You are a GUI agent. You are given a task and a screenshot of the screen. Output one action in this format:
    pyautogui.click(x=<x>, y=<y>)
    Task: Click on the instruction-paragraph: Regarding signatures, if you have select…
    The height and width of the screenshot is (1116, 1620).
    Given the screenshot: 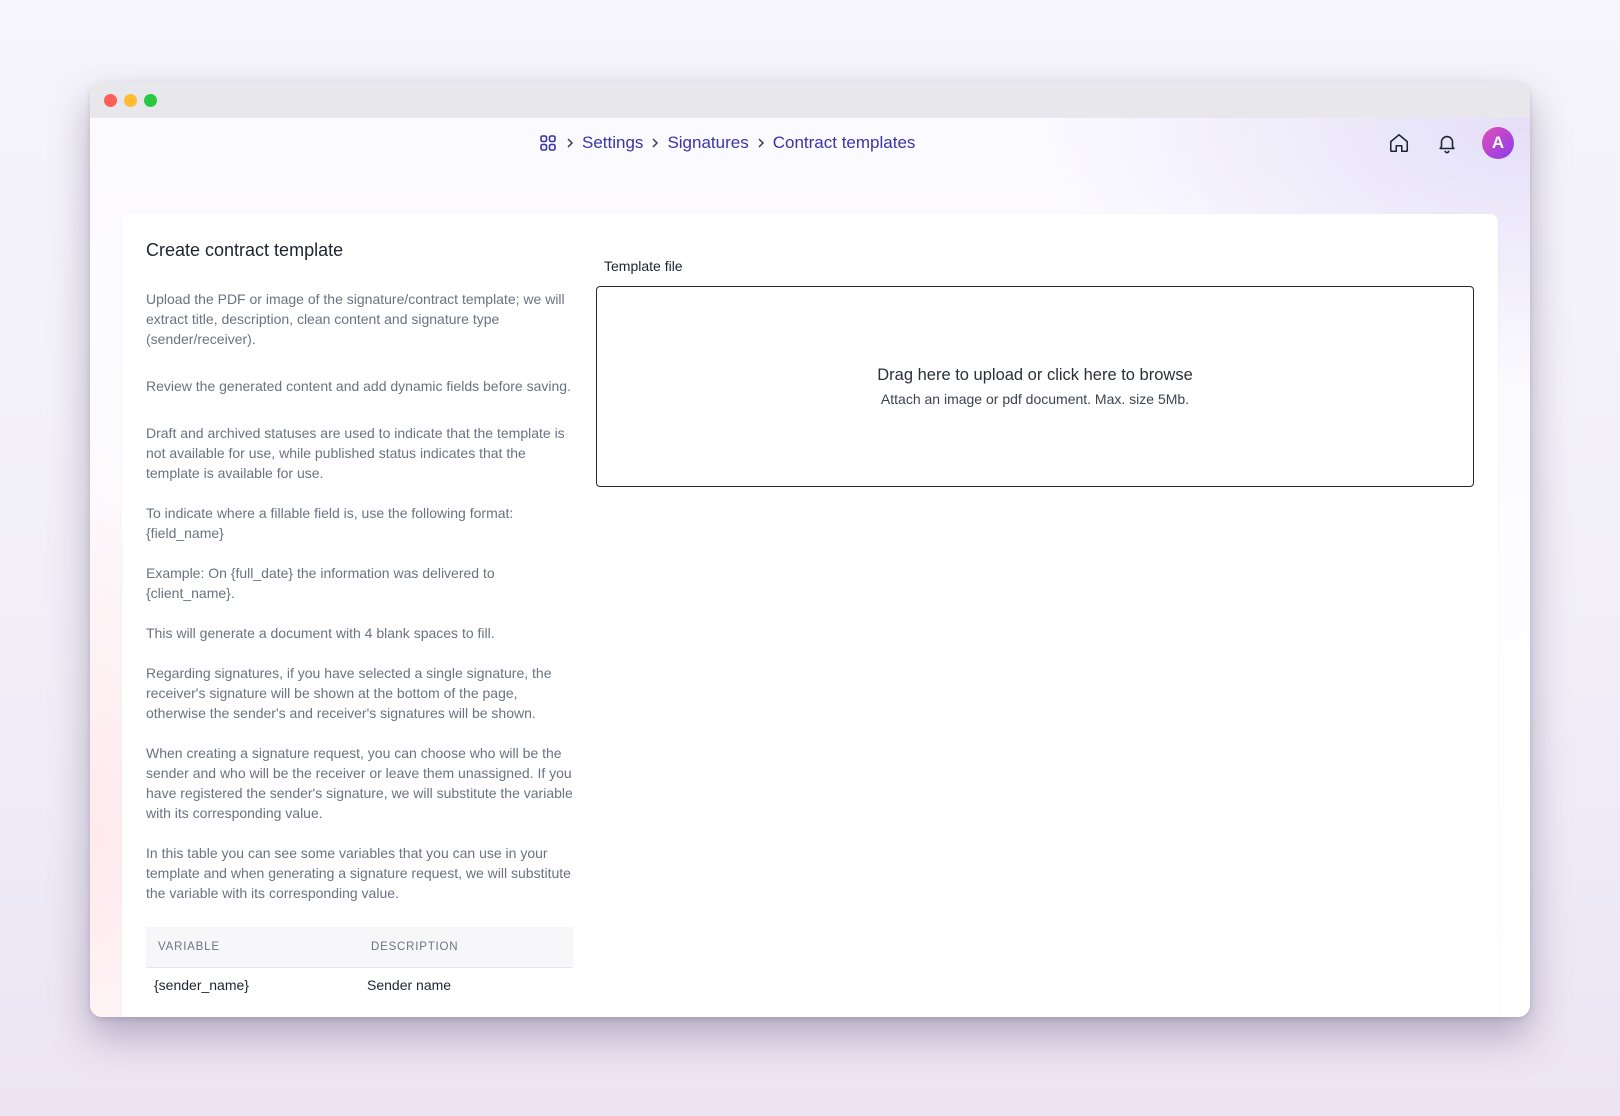 What is the action you would take?
    pyautogui.click(x=349, y=693)
    